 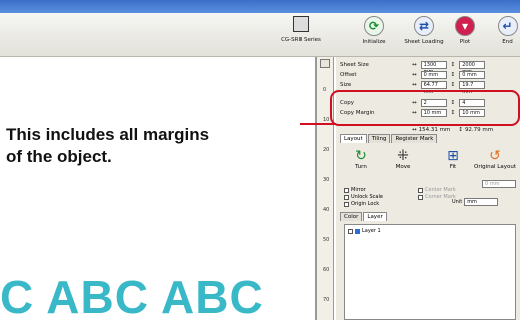 I want to click on canvas-artwork-text: C ABC ABC, so click(x=132, y=295).